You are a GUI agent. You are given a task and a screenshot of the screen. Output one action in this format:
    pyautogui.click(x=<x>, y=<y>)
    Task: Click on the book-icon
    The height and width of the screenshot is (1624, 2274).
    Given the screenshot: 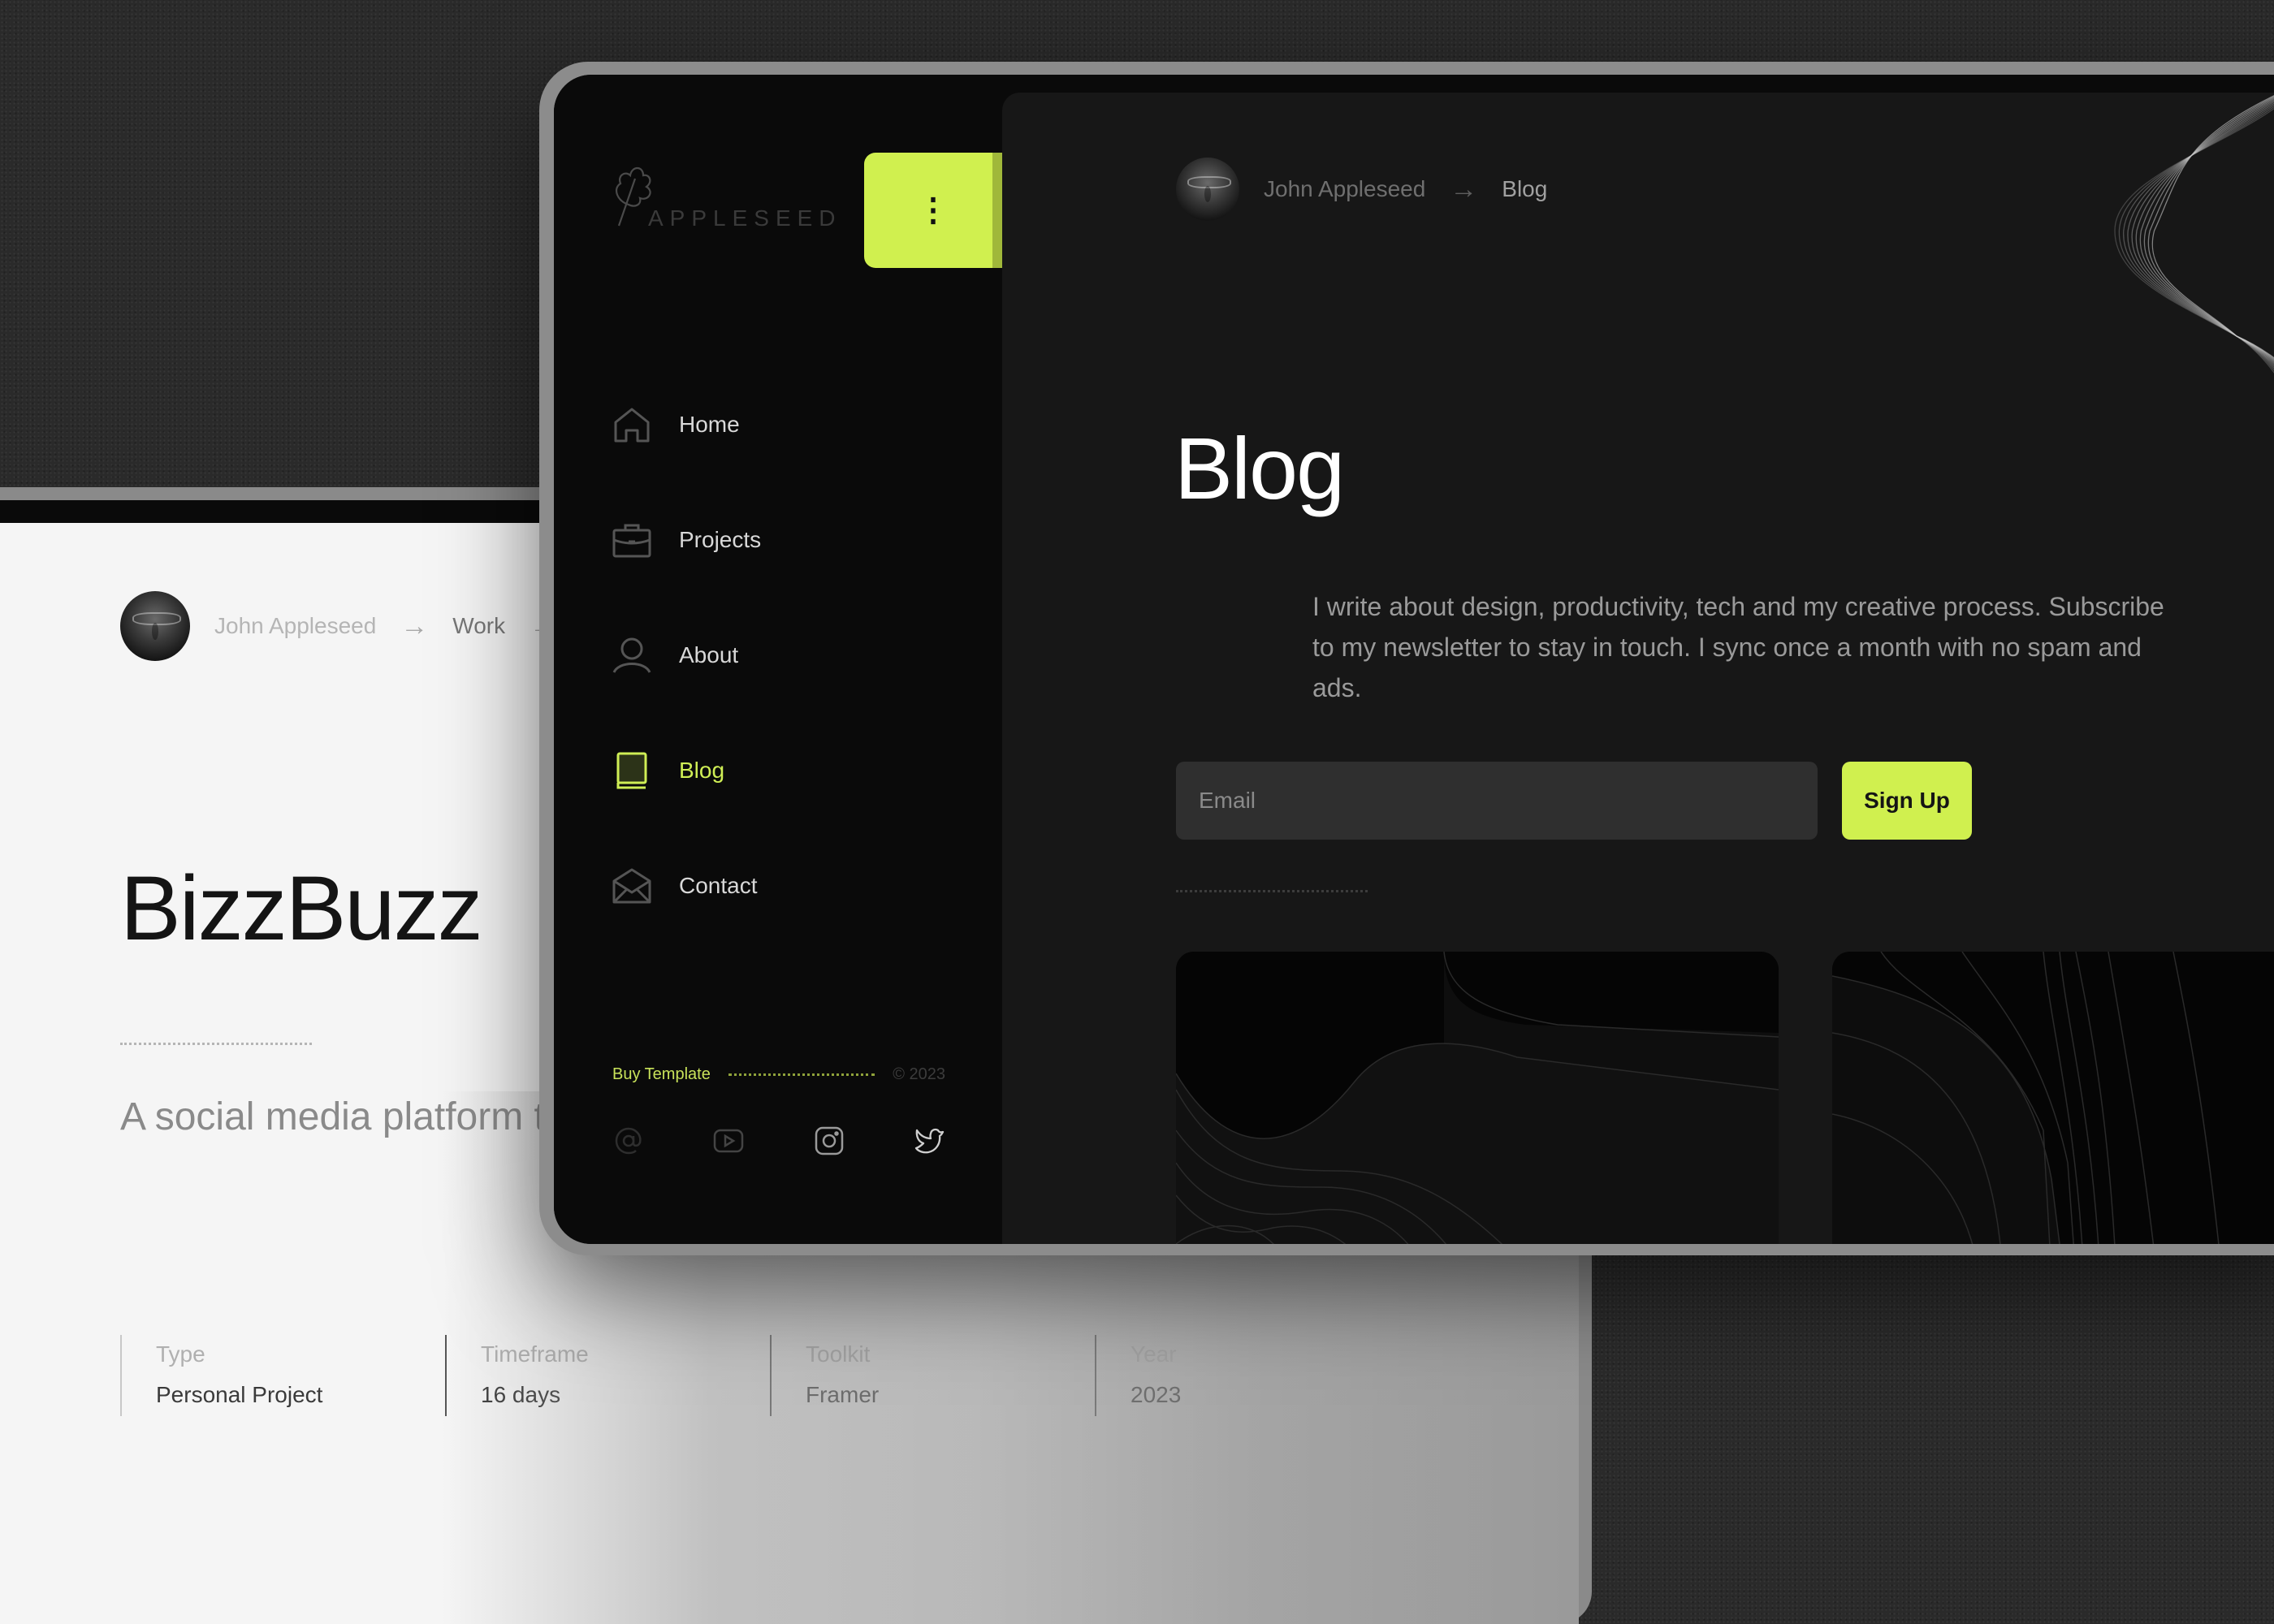 What is the action you would take?
    pyautogui.click(x=631, y=771)
    